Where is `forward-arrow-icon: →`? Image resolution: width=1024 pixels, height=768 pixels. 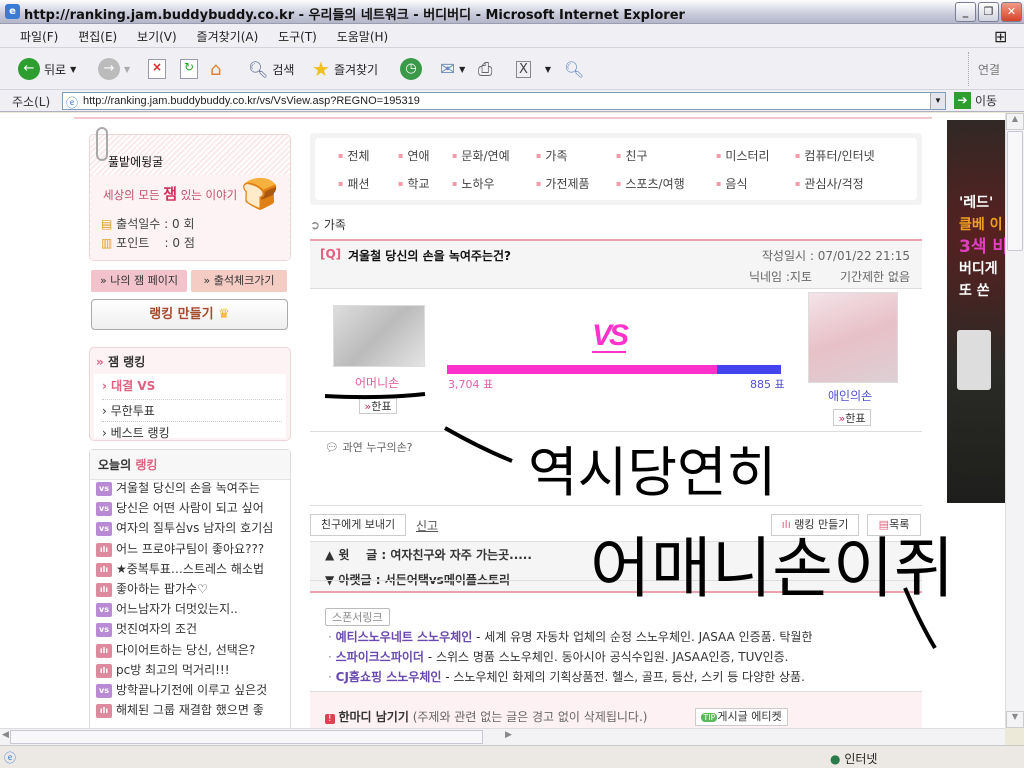 forward-arrow-icon: → is located at coordinates (109, 69).